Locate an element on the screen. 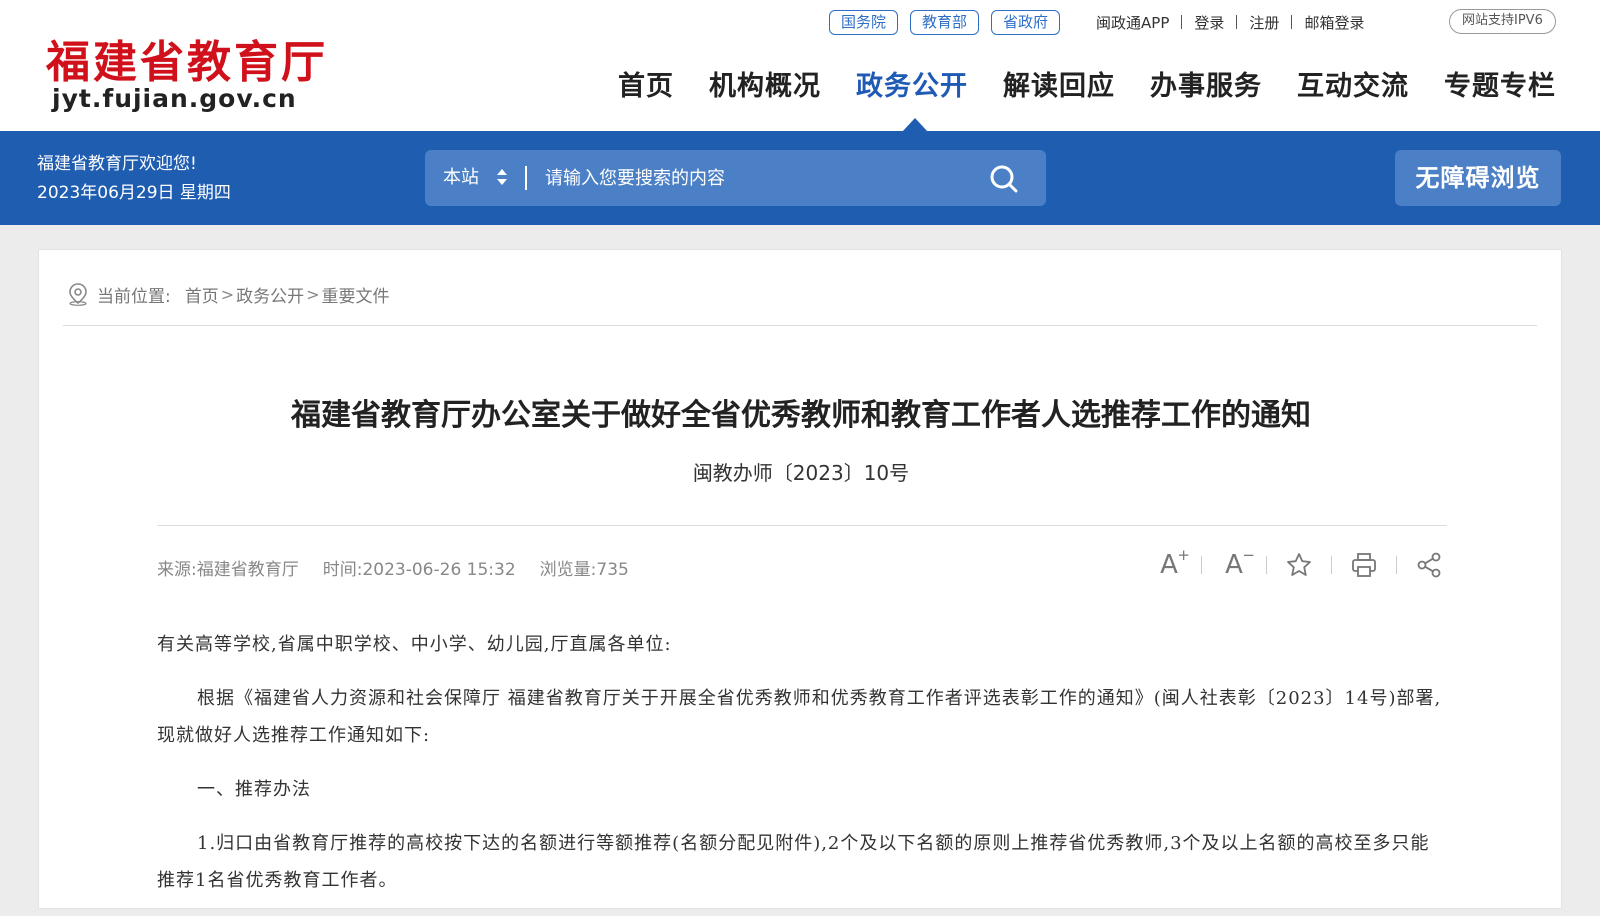 The height and width of the screenshot is (916, 1600). breadcrumb-gov-affairs: 政务公开 is located at coordinates (270, 294).